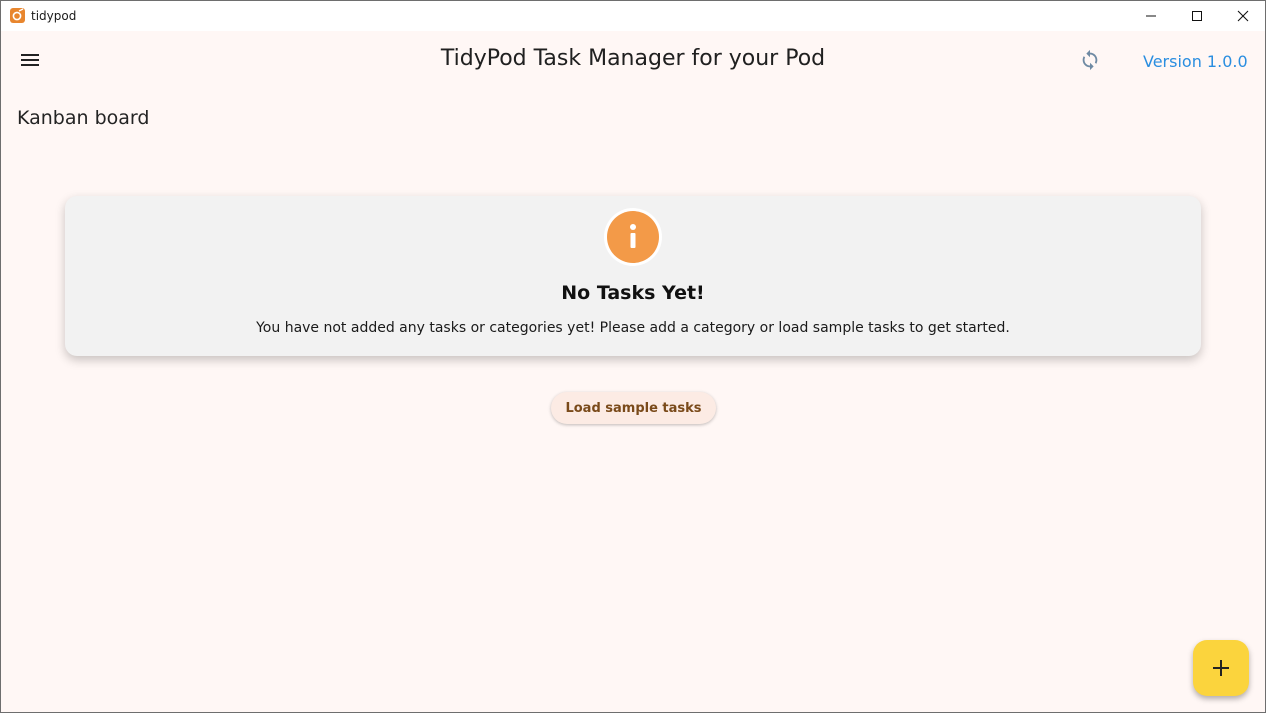  Describe the element at coordinates (633, 408) in the screenshot. I see `load-sample-tasks-button: Load sample tasks` at that location.